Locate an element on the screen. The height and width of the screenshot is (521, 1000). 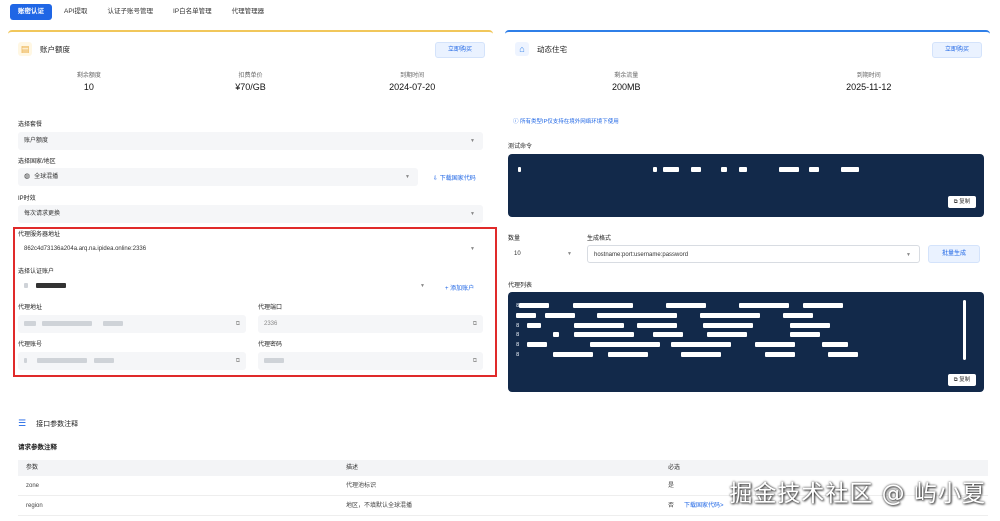
plan-label: 选择套餐 is located at coordinates (30, 125).